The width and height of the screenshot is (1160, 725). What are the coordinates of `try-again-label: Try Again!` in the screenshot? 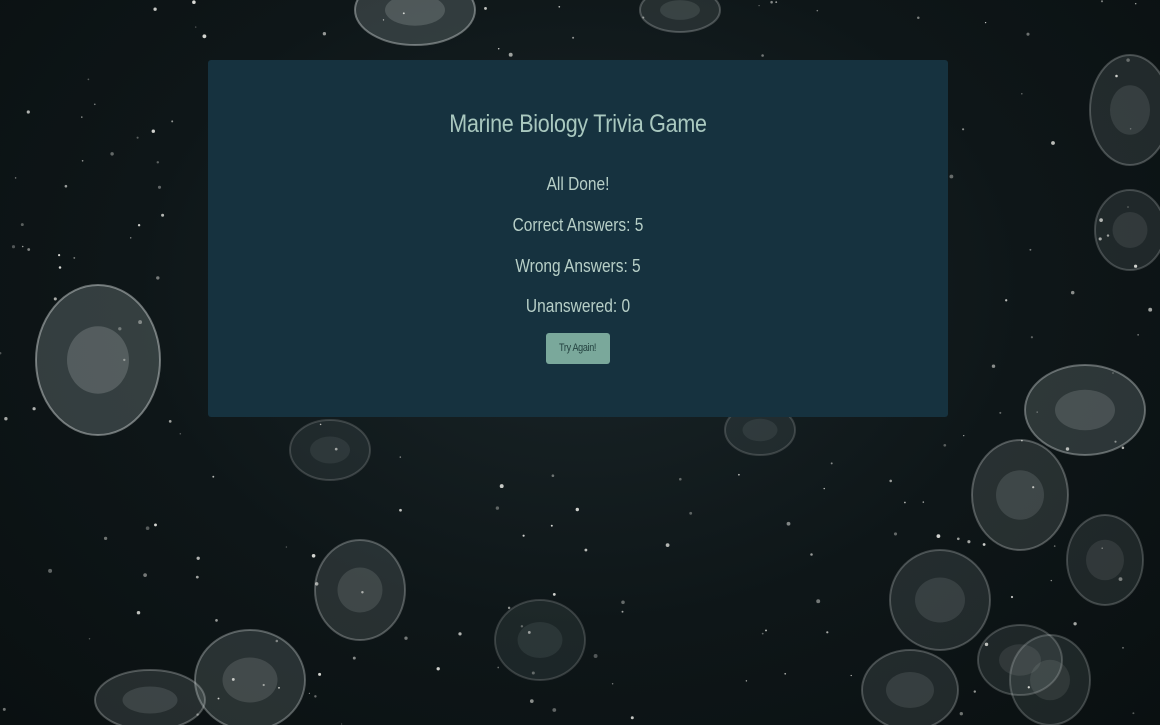 It's located at (578, 348).